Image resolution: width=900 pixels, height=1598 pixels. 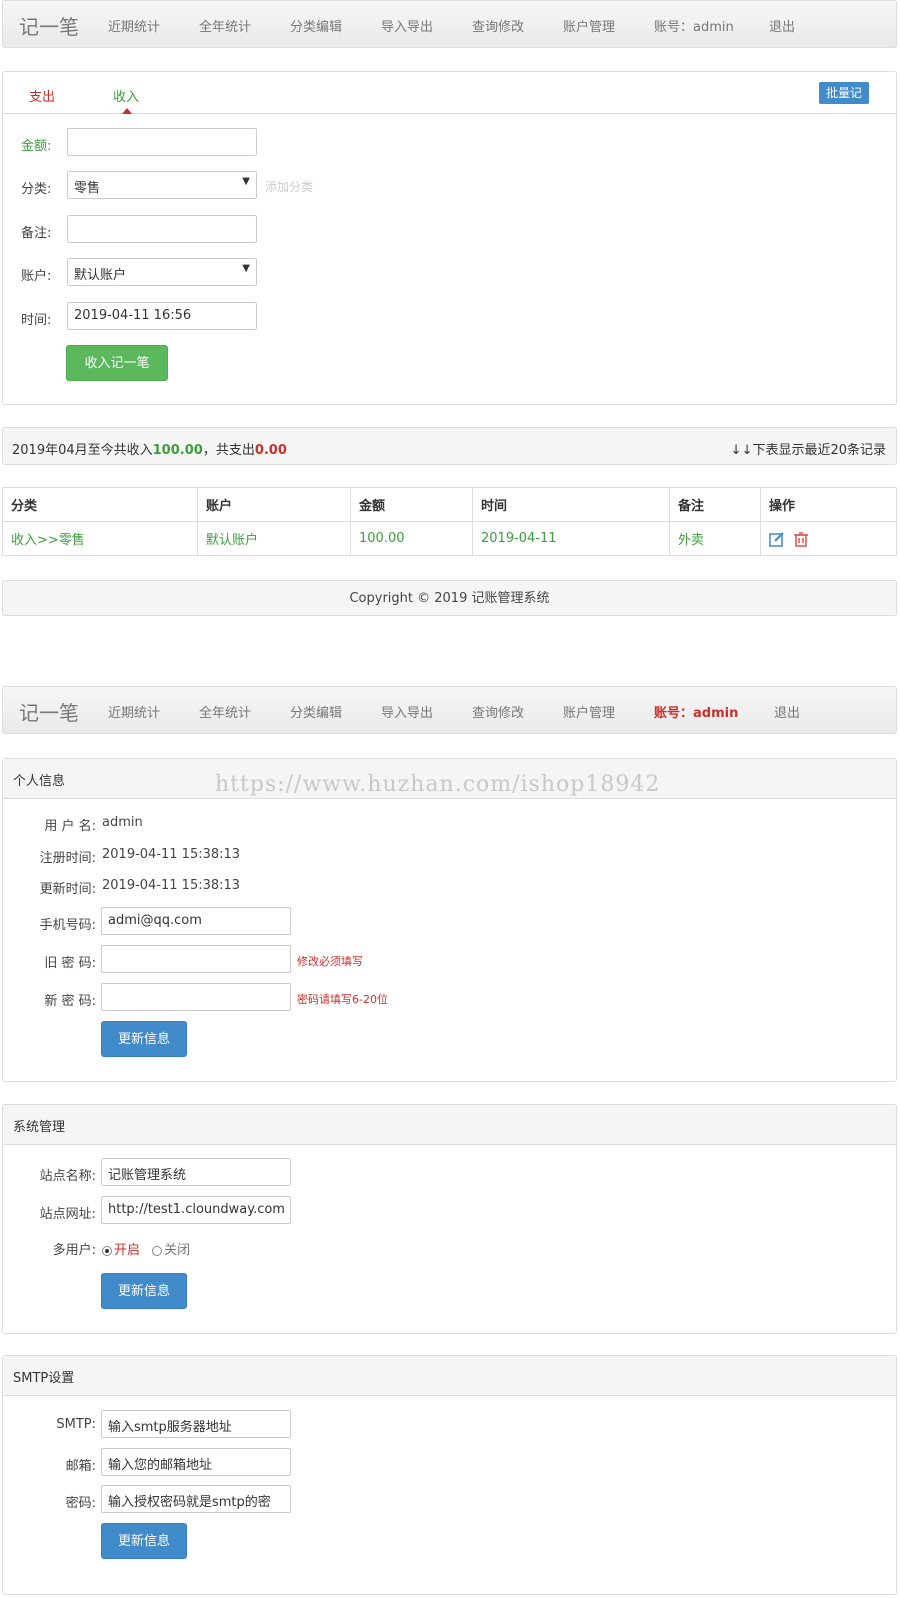 I want to click on note-label: 备注:, so click(x=36, y=233).